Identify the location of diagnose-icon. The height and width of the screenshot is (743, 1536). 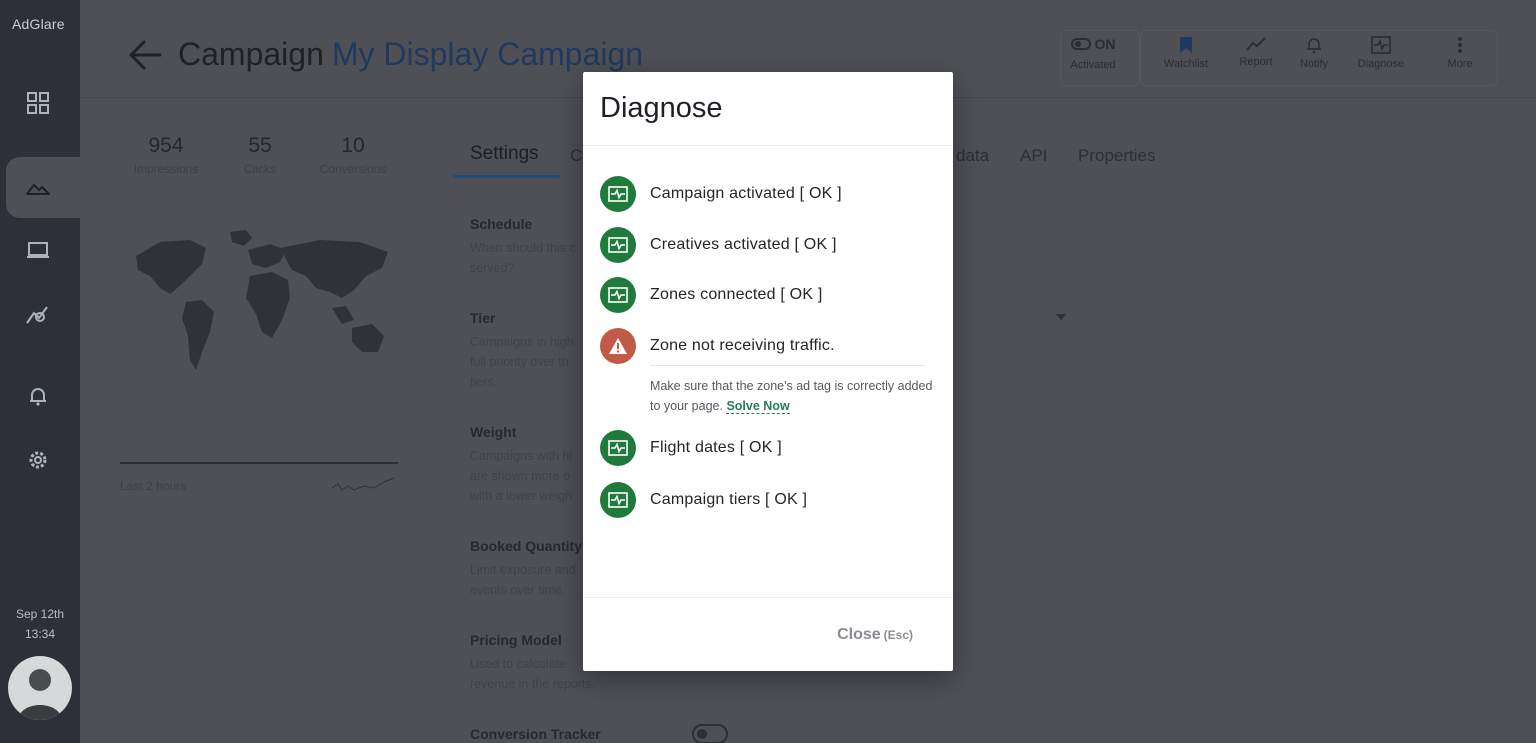
(1381, 45).